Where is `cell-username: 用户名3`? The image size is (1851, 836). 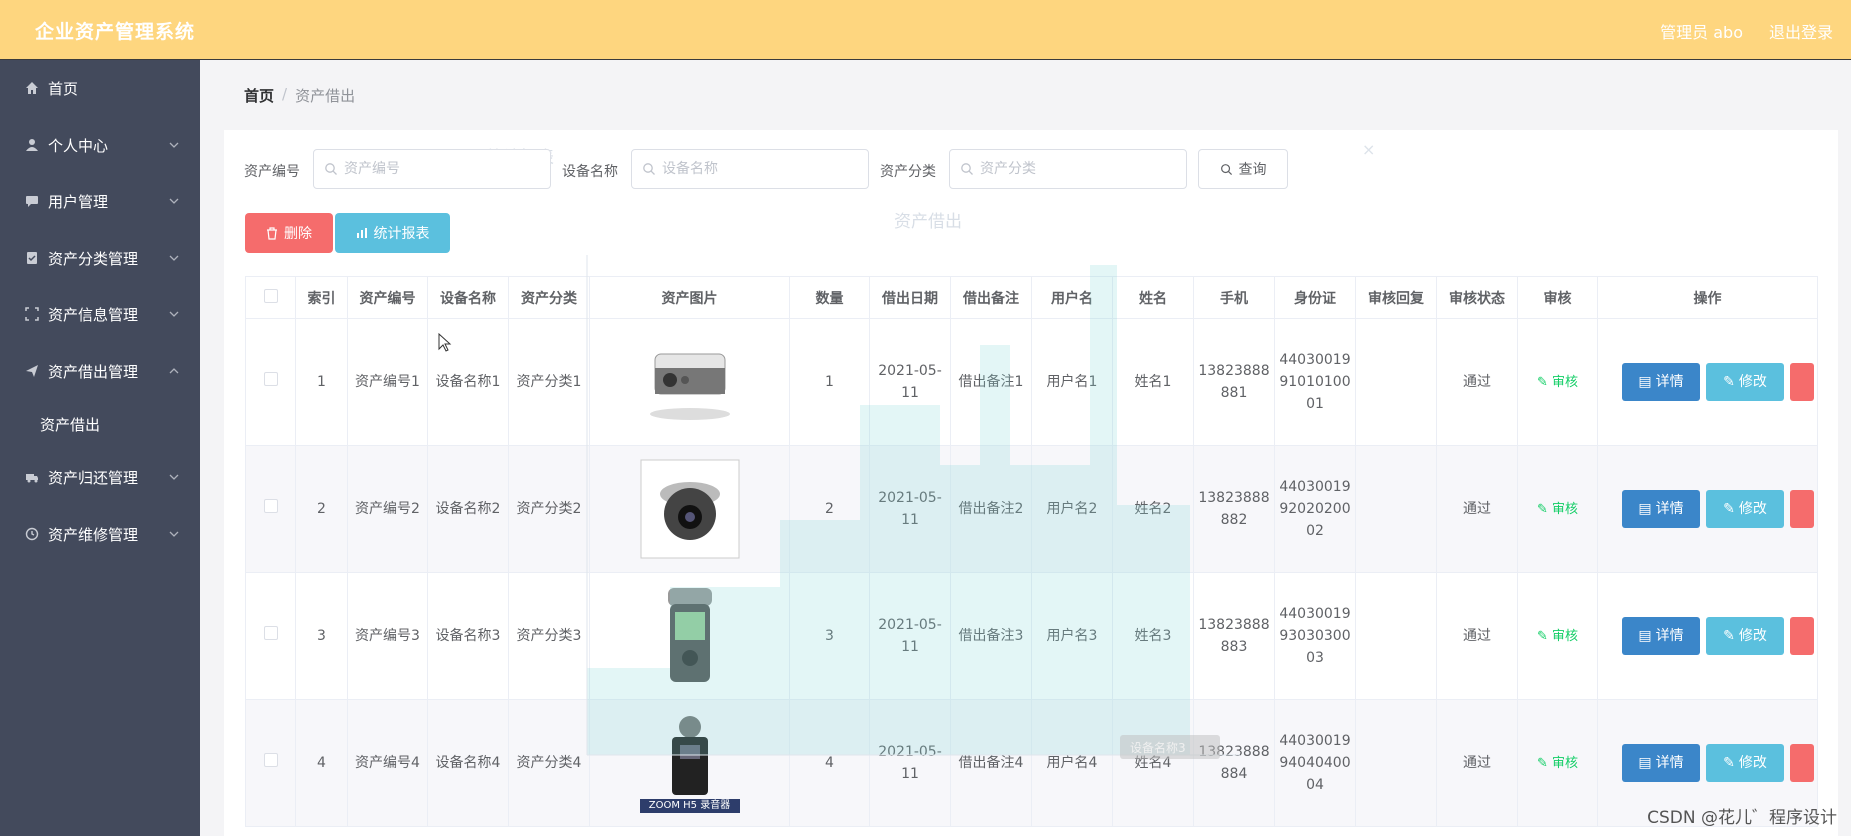 cell-username: 用户名3 is located at coordinates (1072, 636).